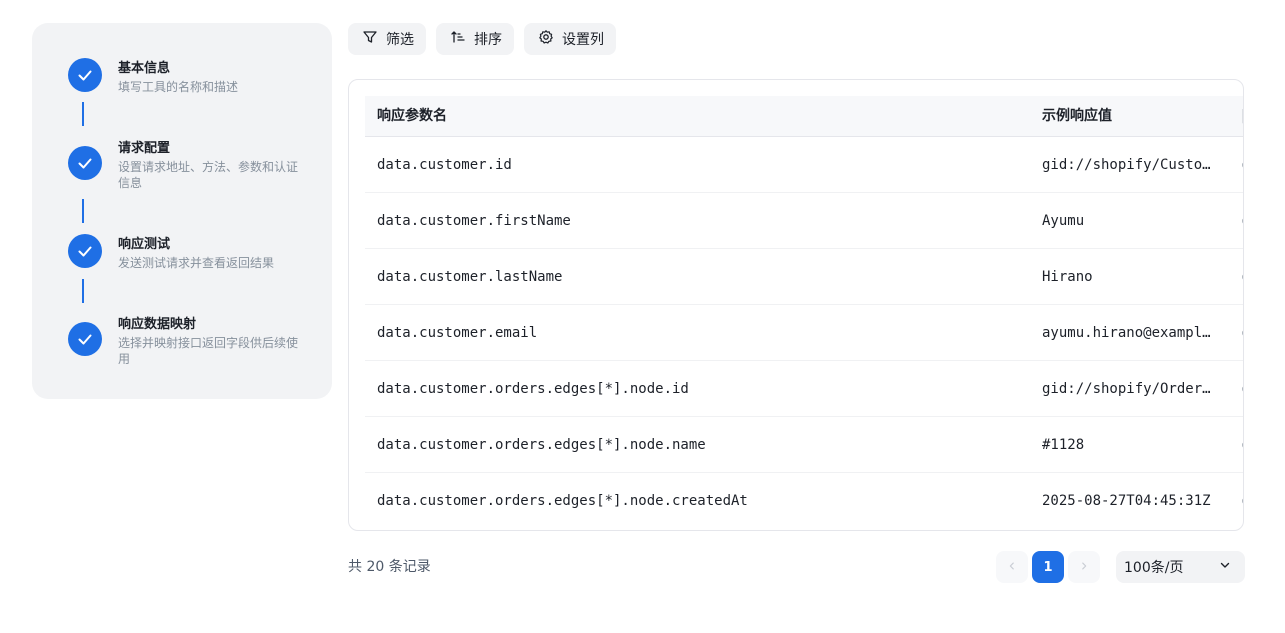  Describe the element at coordinates (804, 221) in the screenshot. I see `table-row: data.customer.firstName Ayumu c` at that location.